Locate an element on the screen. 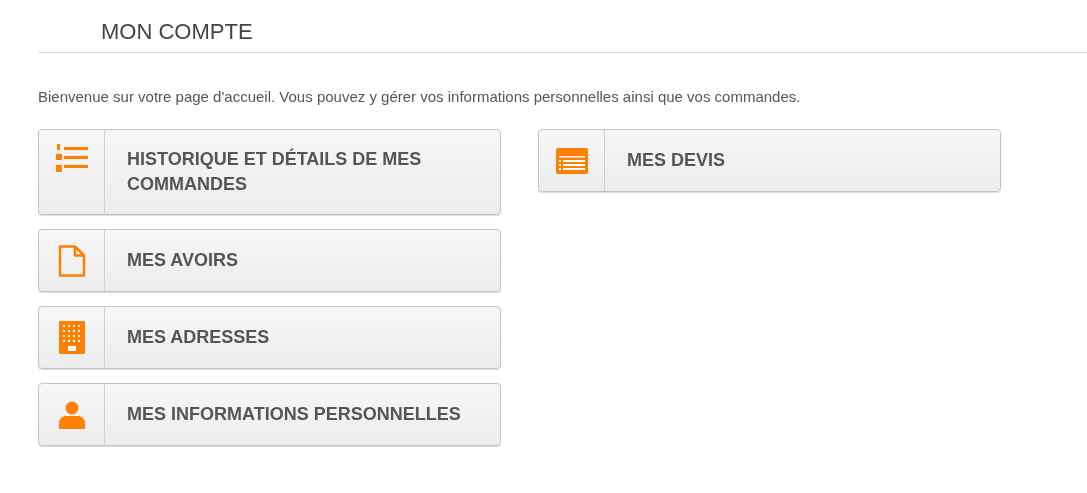  menu-button: MES DEVIS is located at coordinates (769, 160).